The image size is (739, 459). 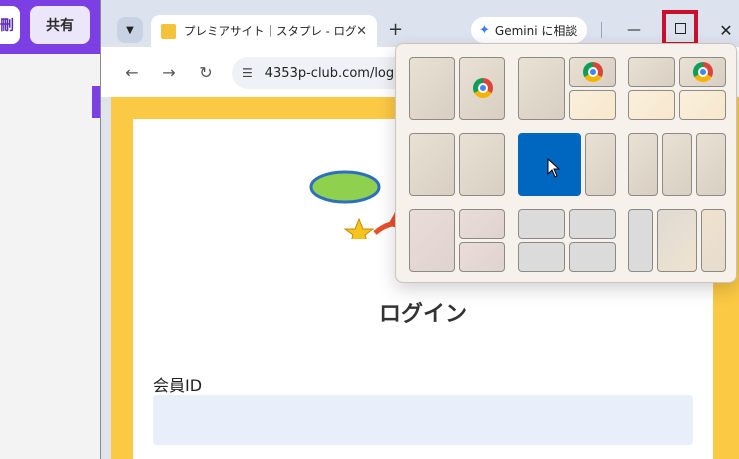 I want to click on background-app-button-left: 刪, so click(x=10, y=25).